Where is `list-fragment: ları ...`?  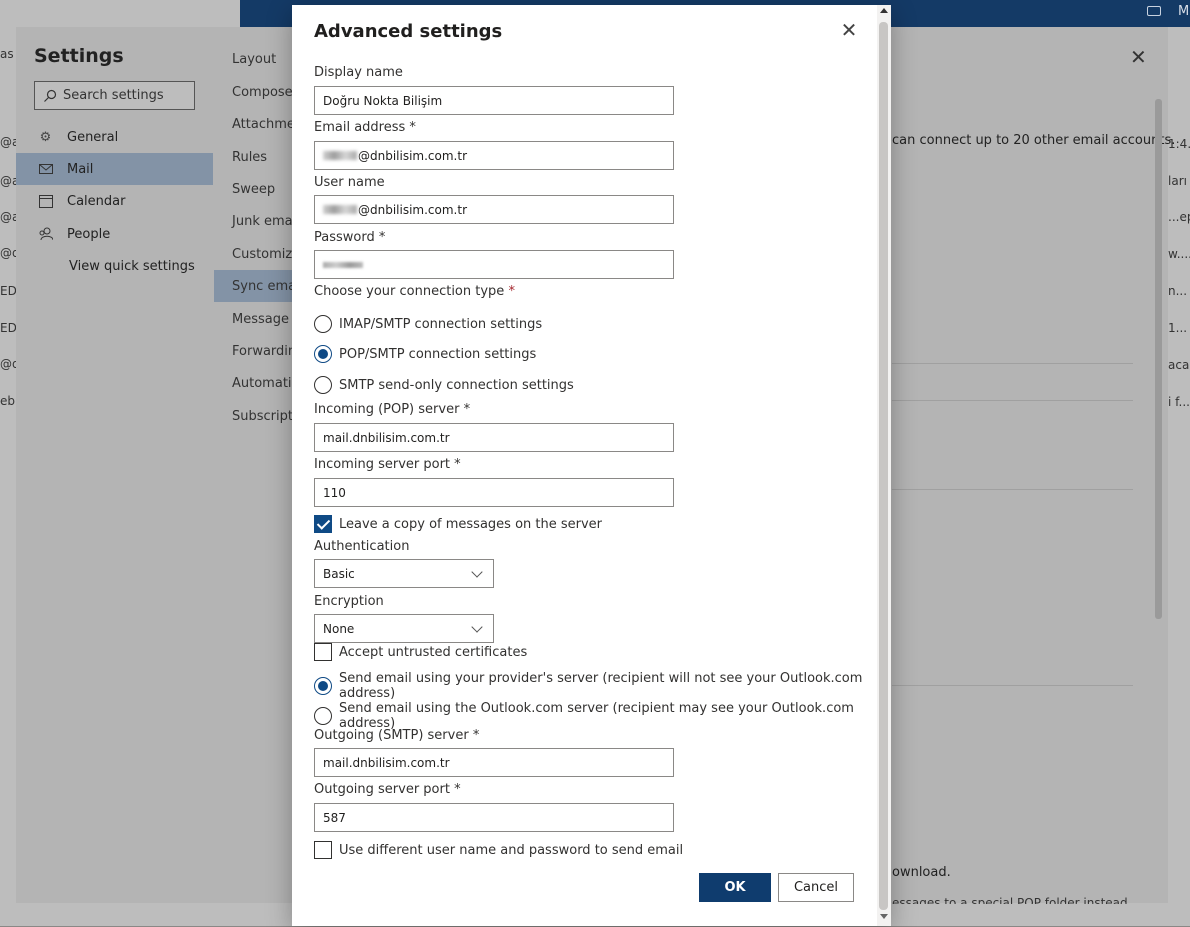 list-fragment: ları ... is located at coordinates (1179, 181).